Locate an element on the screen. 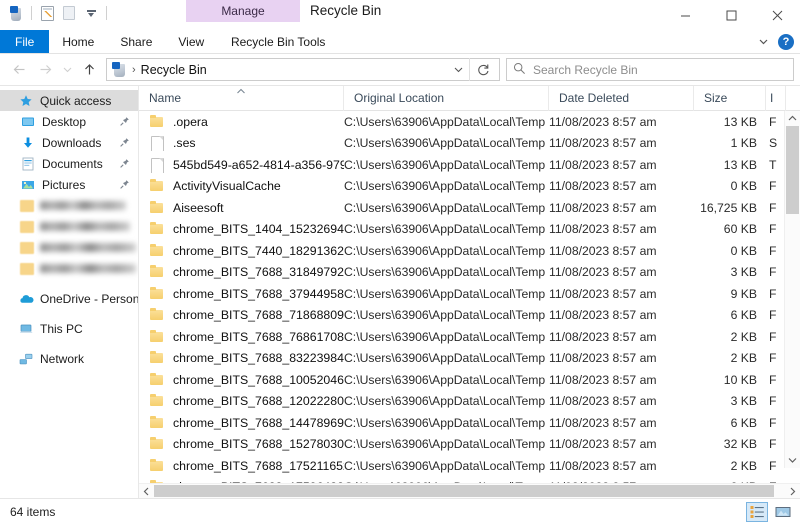 The width and height of the screenshot is (800, 524). column-header-item-type: I is located at coordinates (776, 98).